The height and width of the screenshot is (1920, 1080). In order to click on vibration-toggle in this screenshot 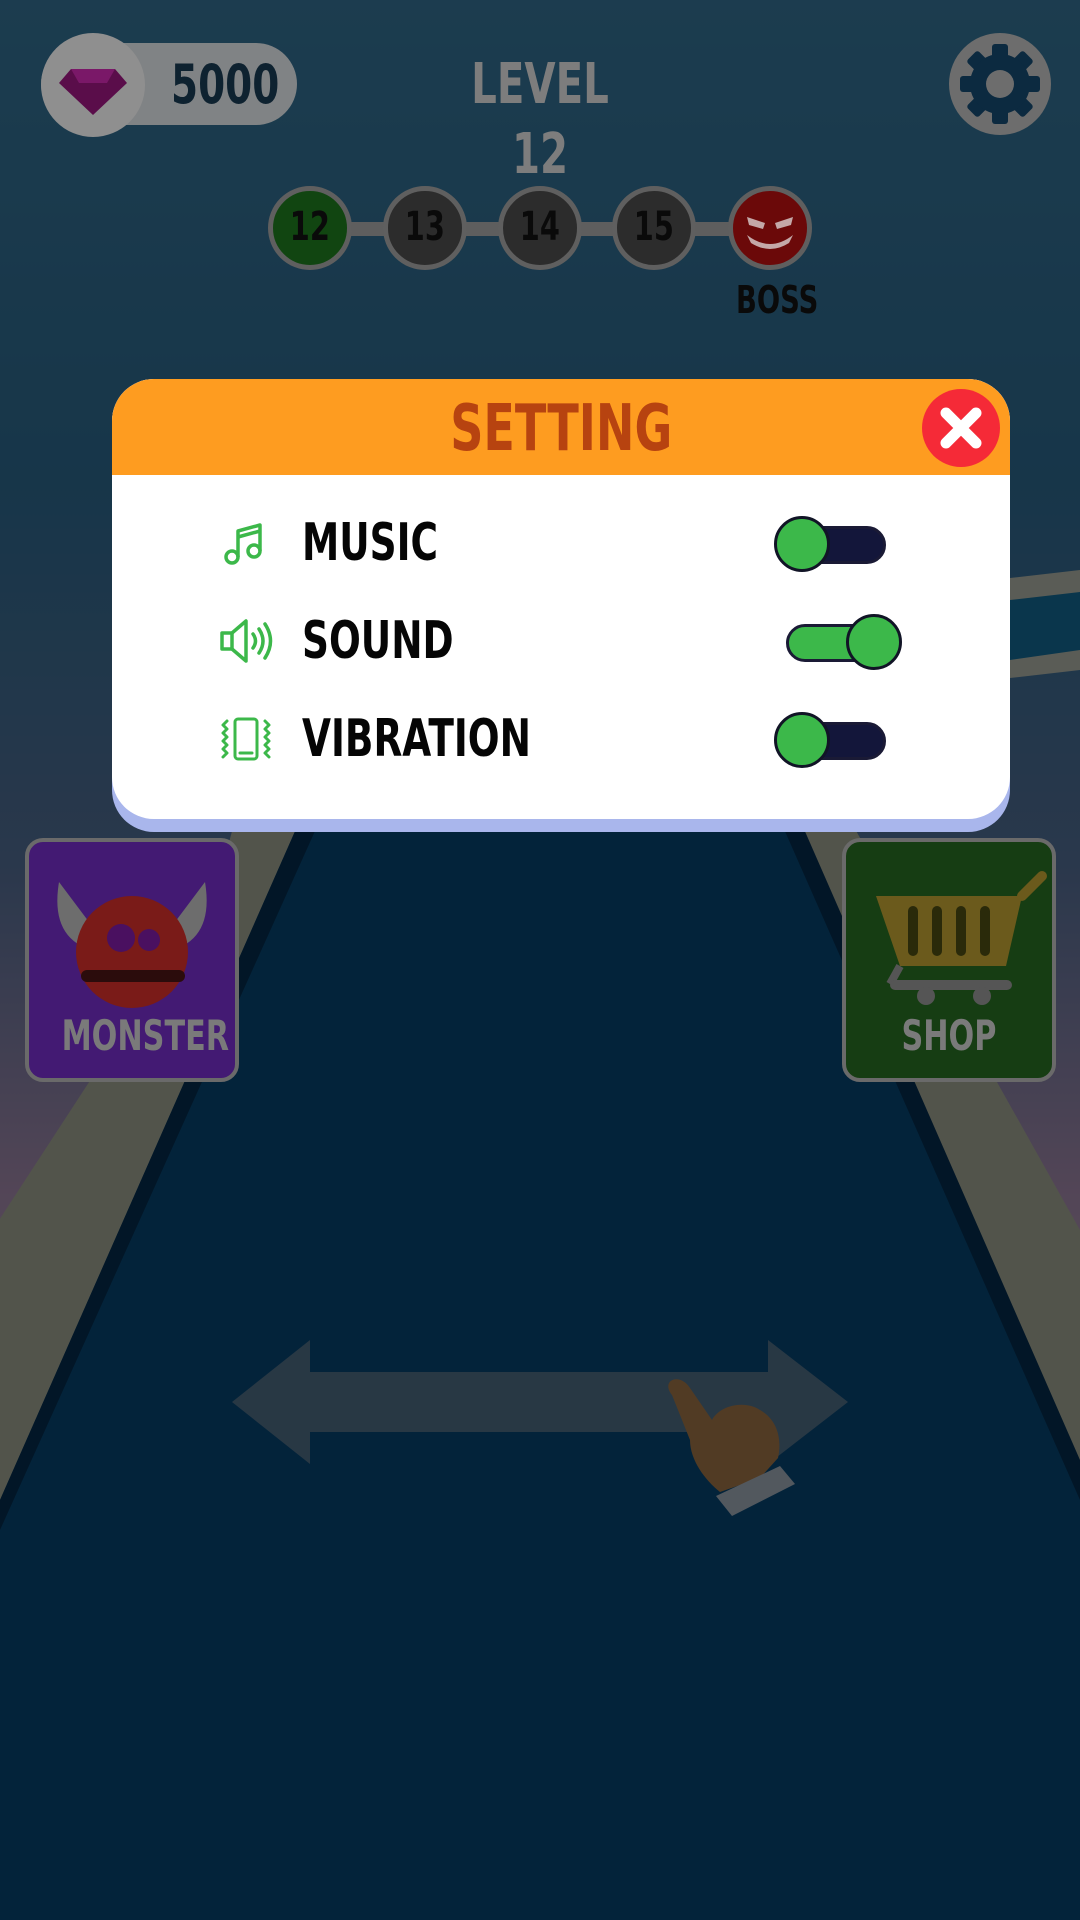, I will do `click(834, 740)`.